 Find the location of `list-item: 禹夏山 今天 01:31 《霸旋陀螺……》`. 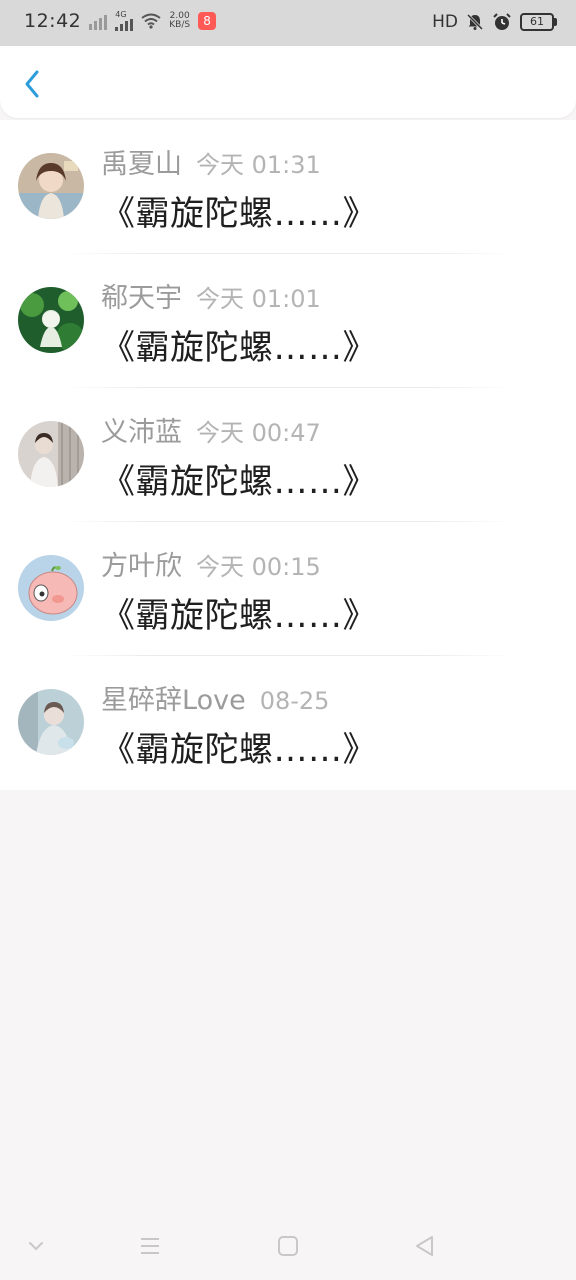

list-item: 禹夏山 今天 01:31 《霸旋陀螺……》 is located at coordinates (288, 187).